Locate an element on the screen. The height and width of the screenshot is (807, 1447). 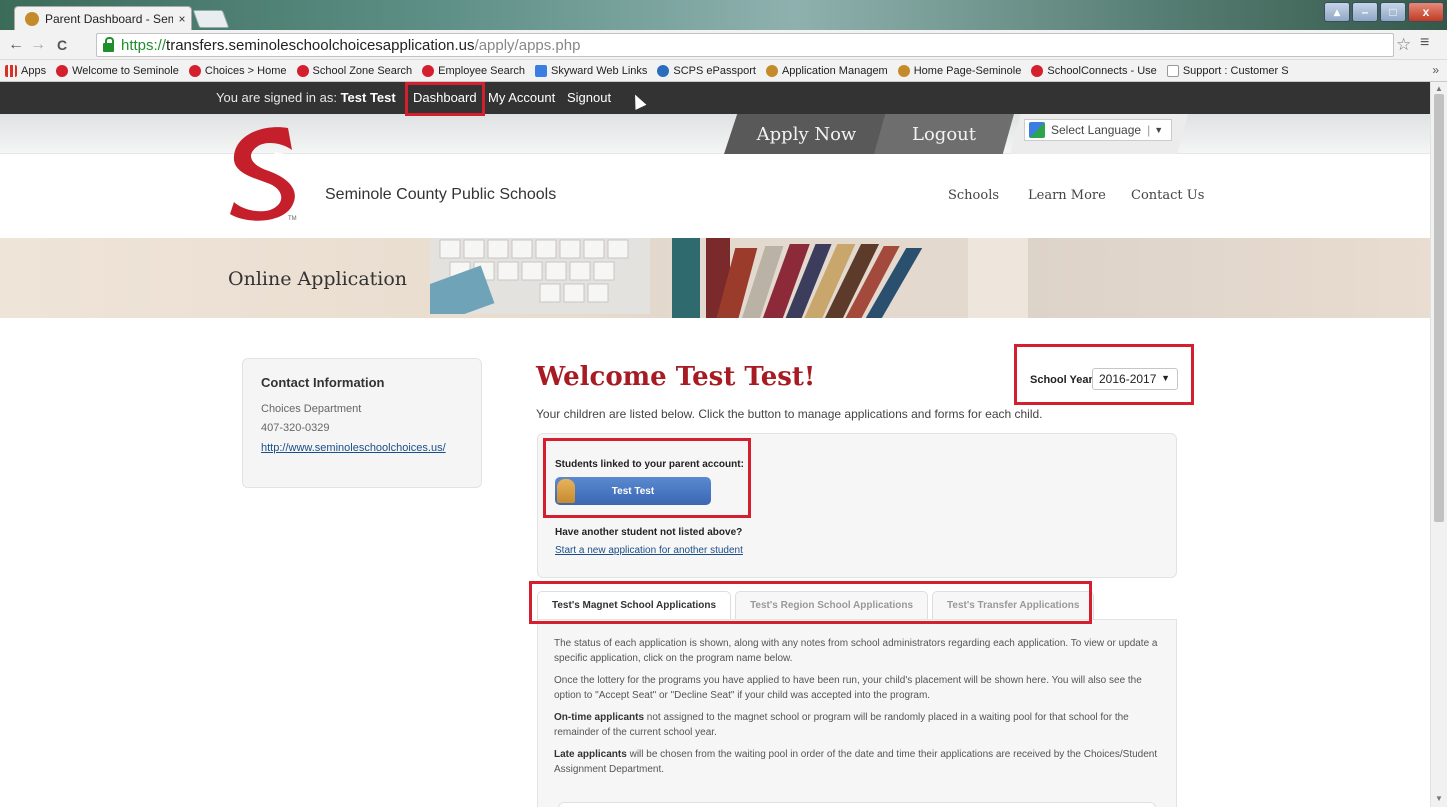
page-scrollbar: ▲ ▼ is located at coordinates (1438, 444).